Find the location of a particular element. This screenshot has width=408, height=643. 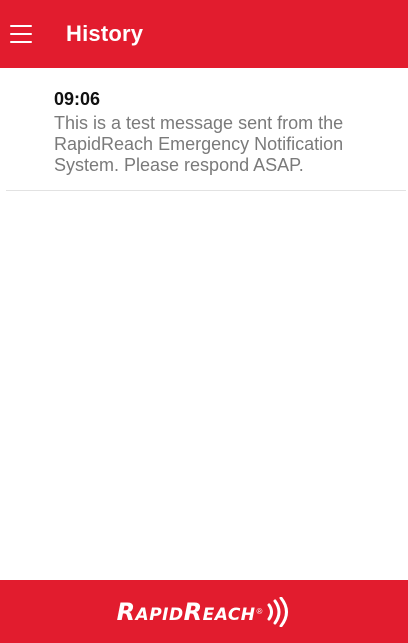

registered-mark: ® is located at coordinates (259, 611).